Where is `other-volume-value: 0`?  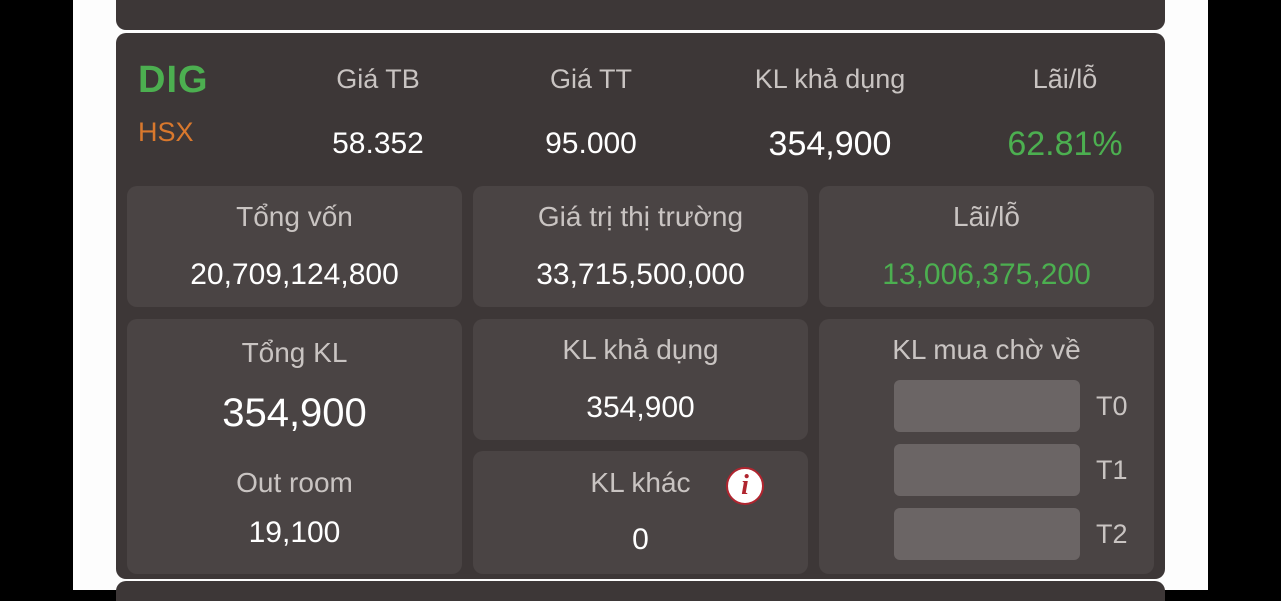 other-volume-value: 0 is located at coordinates (640, 539).